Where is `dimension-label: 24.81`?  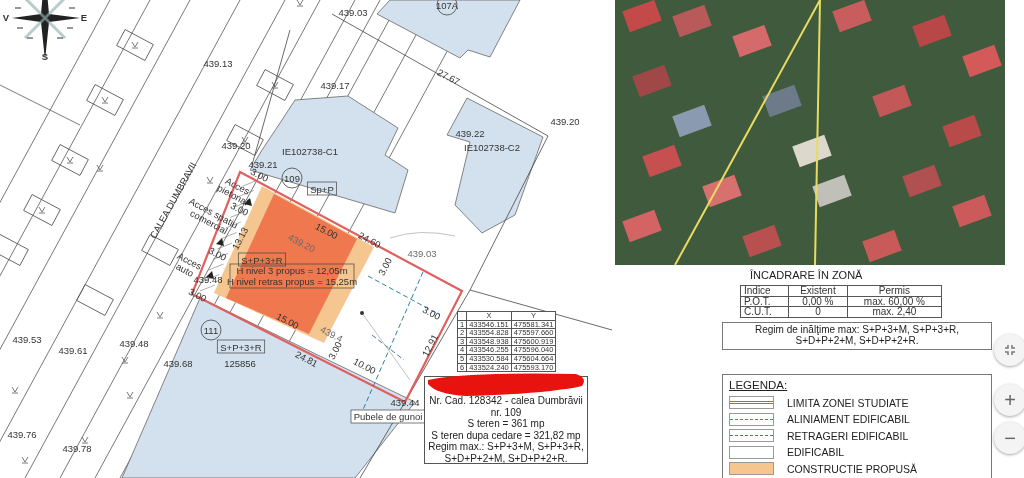 dimension-label: 24.81 is located at coordinates (306, 359).